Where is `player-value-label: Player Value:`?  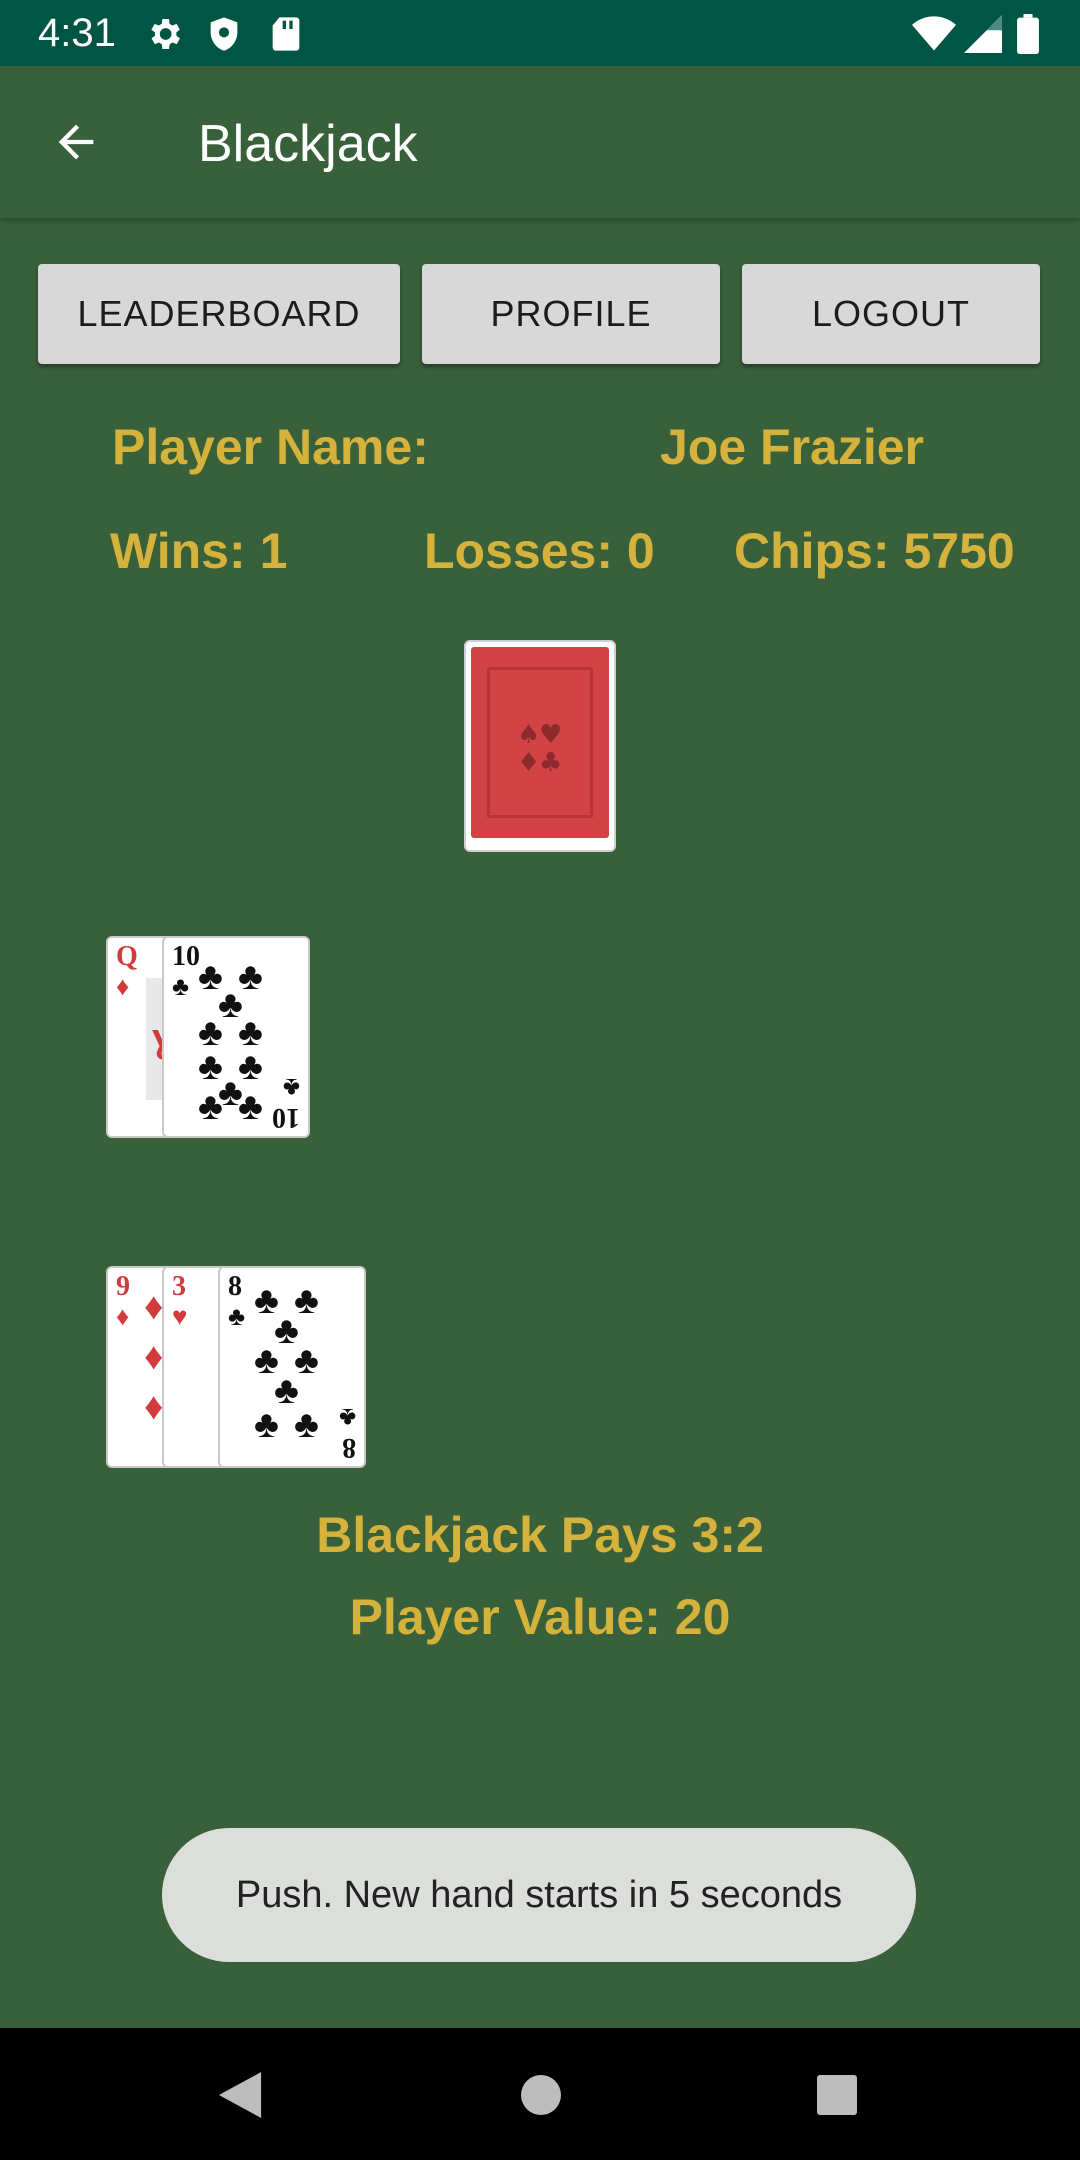
player-value-label: Player Value: is located at coordinates (505, 1617).